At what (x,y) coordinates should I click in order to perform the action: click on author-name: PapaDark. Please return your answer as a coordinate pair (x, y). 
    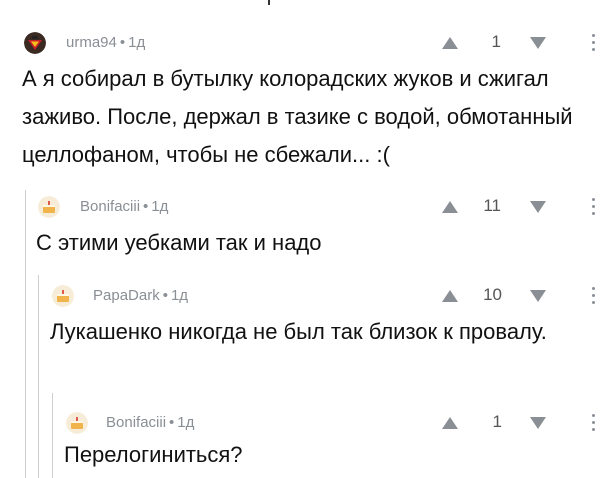
    Looking at the image, I should click on (126, 295).